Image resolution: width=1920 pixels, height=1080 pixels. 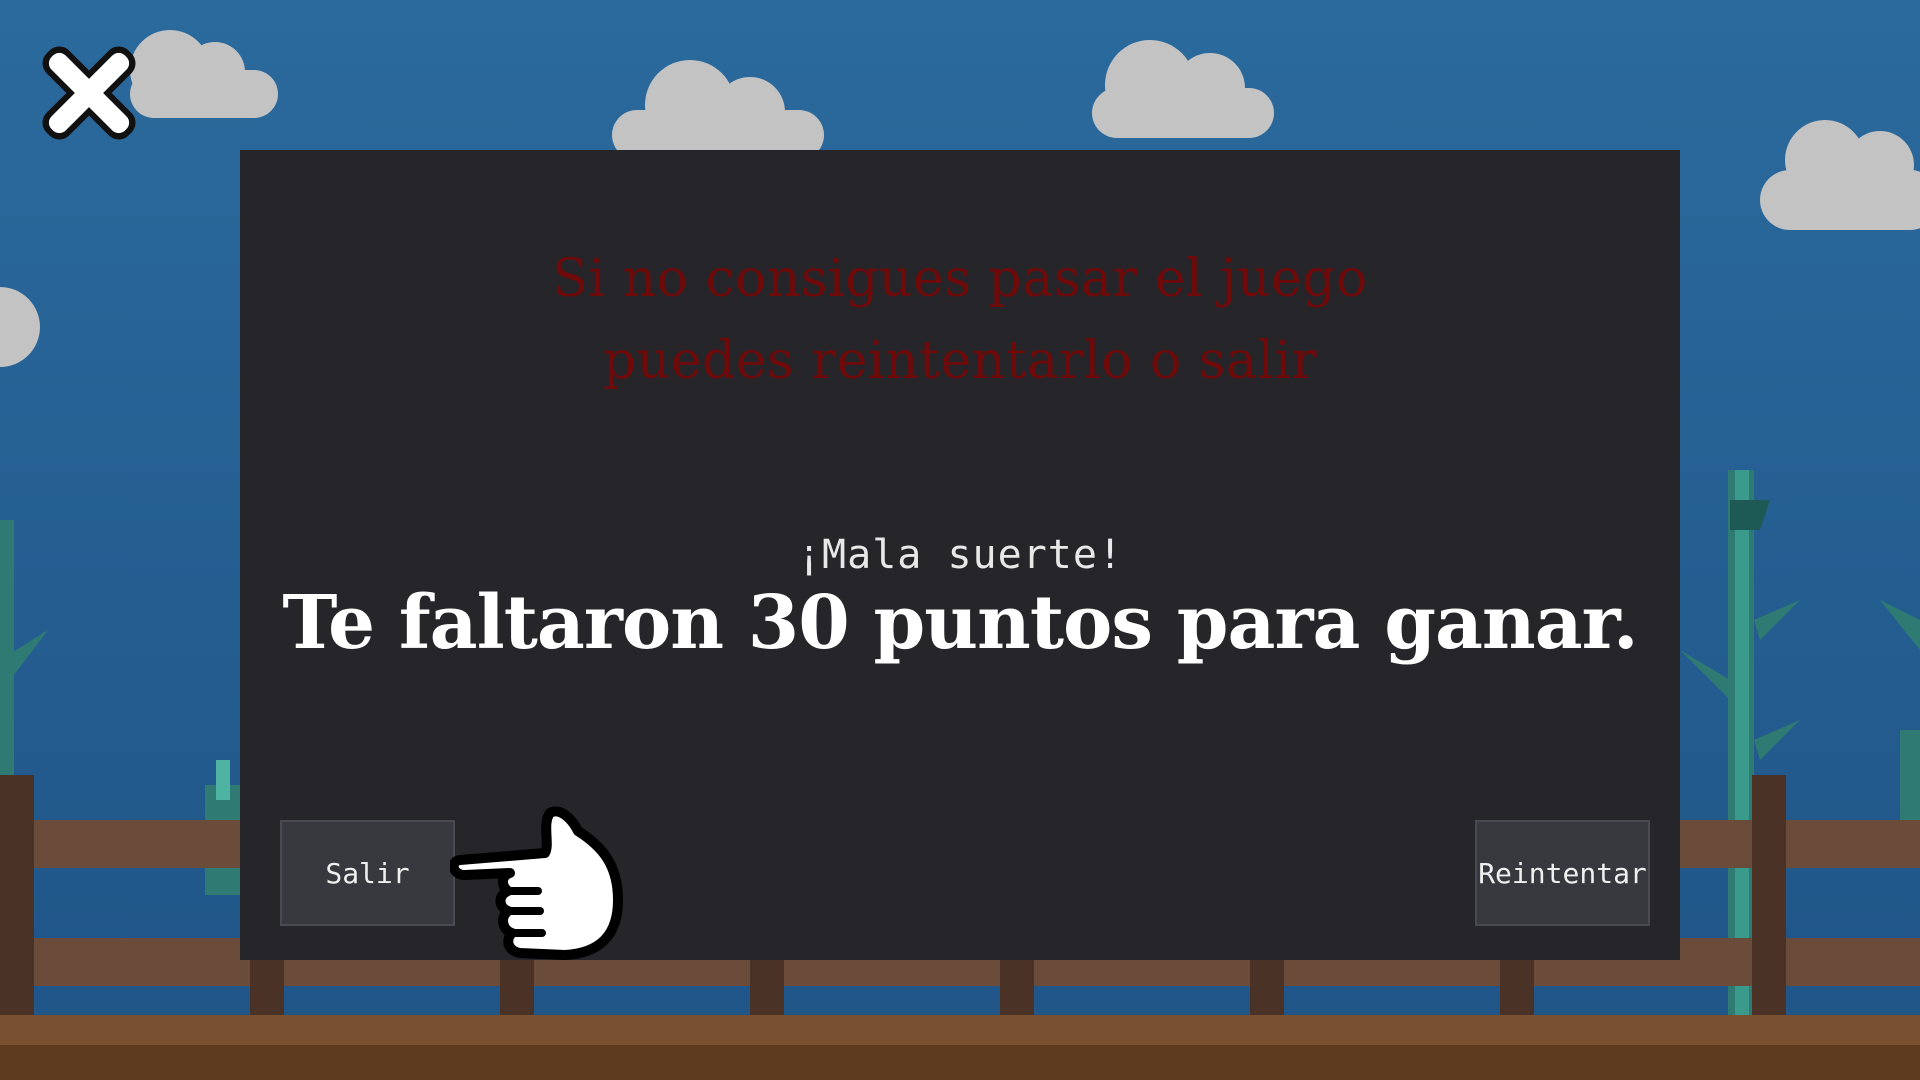 What do you see at coordinates (960, 623) in the screenshot?
I see `result-message: Te faltaron 30 puntos para ganar.` at bounding box center [960, 623].